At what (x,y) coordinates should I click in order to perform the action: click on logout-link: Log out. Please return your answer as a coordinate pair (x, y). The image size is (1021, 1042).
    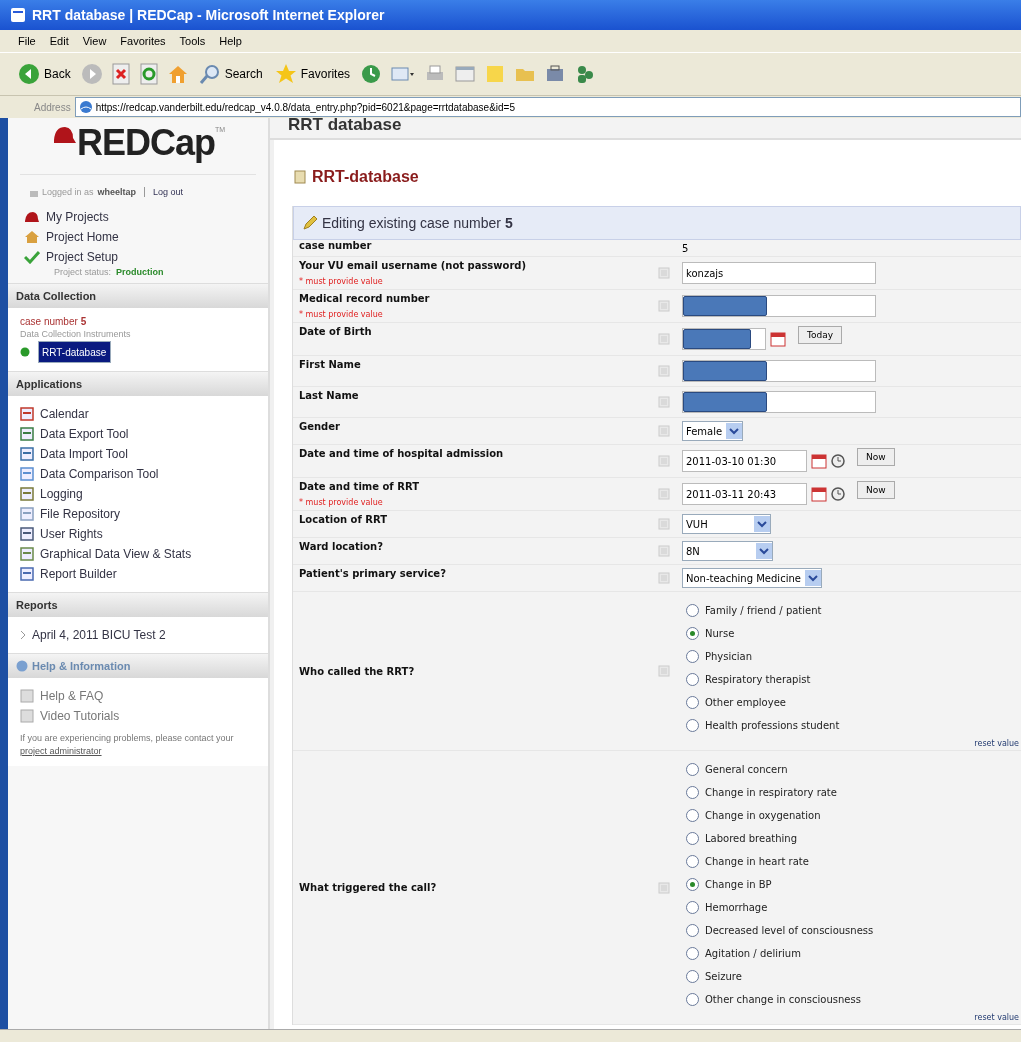
    Looking at the image, I should click on (168, 192).